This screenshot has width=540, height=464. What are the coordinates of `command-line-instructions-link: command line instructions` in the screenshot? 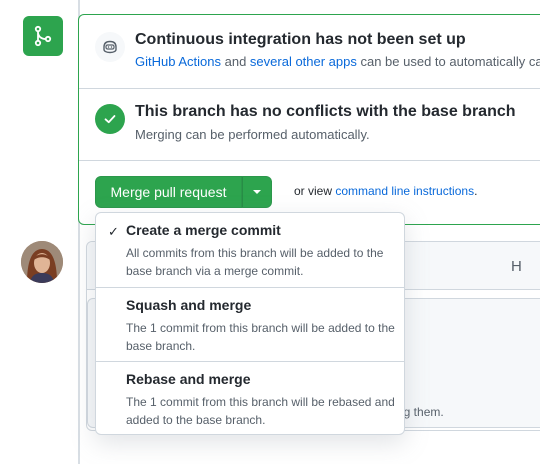 It's located at (404, 191).